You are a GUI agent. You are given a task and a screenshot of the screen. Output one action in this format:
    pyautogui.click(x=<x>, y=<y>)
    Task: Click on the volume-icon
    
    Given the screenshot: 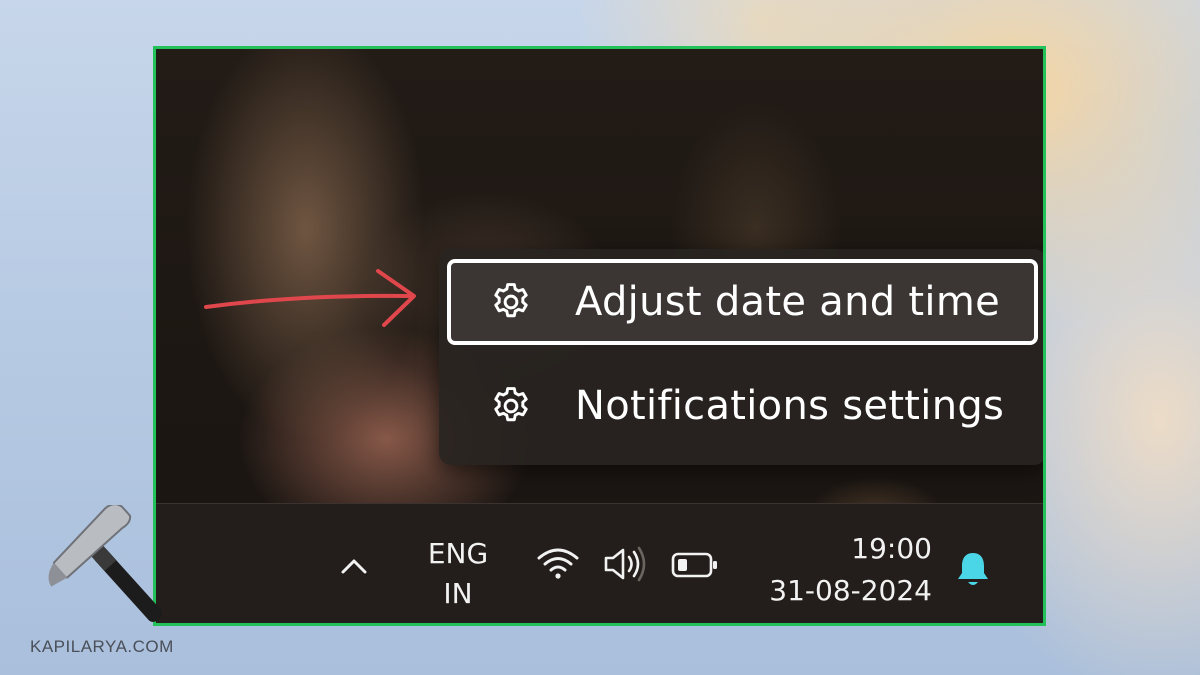 What is the action you would take?
    pyautogui.click(x=625, y=564)
    